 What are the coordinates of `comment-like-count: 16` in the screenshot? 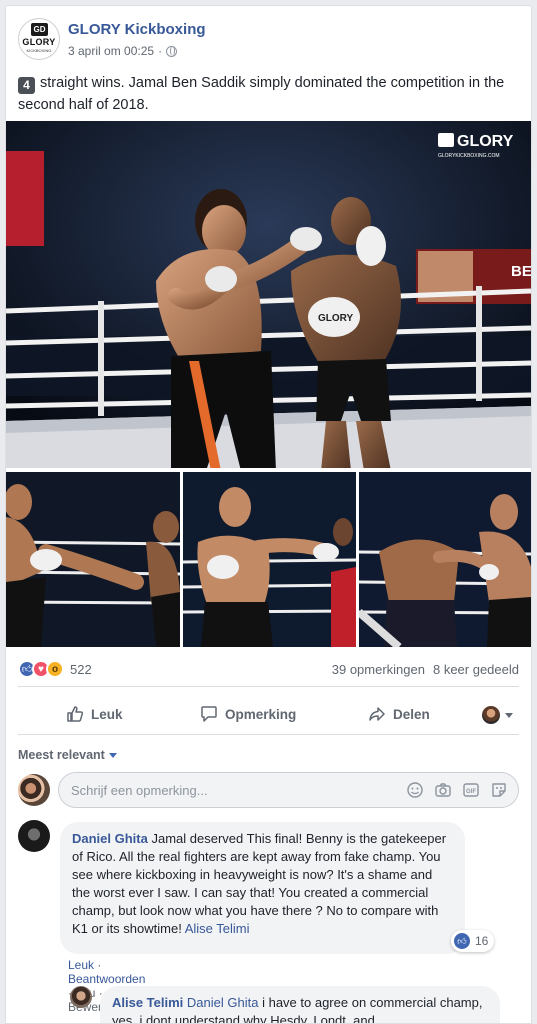 It's located at (482, 941).